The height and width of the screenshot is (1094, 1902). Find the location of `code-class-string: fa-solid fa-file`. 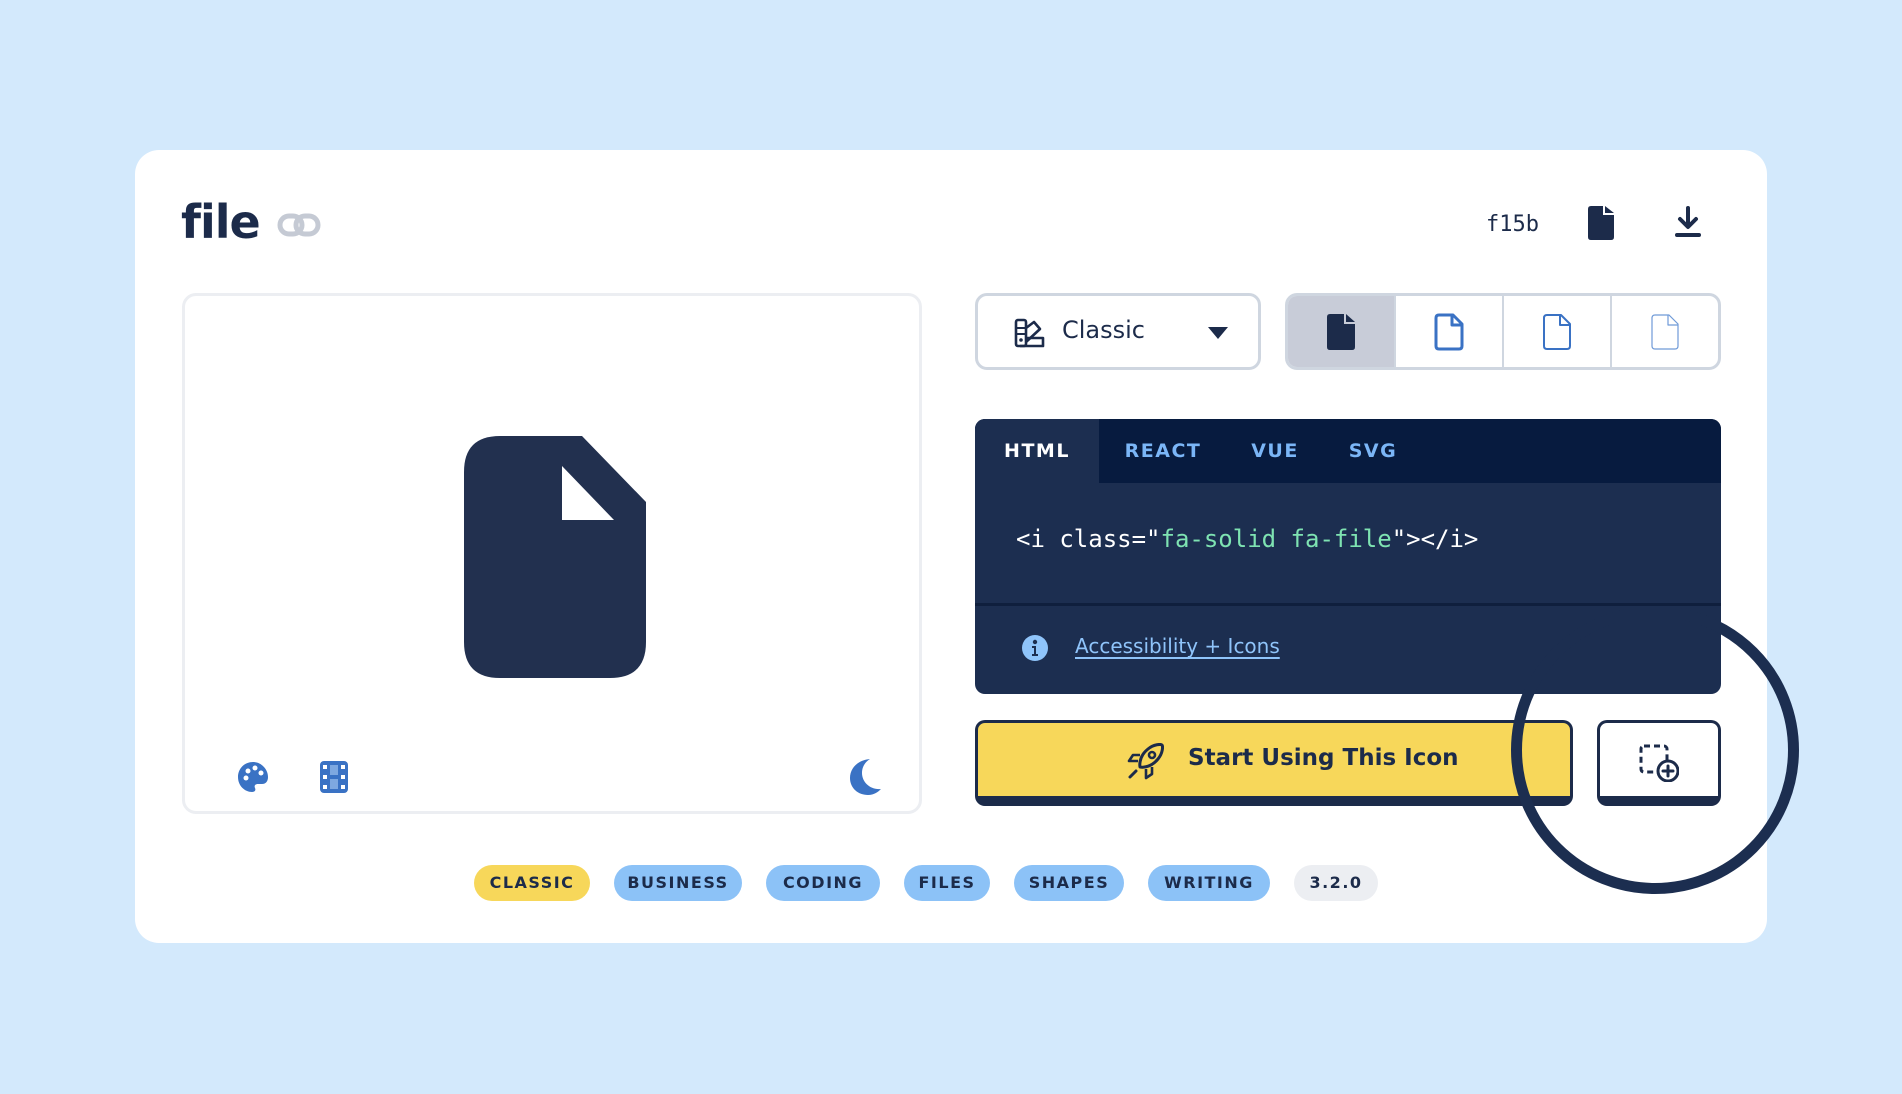

code-class-string: fa-solid fa-file is located at coordinates (1276, 539).